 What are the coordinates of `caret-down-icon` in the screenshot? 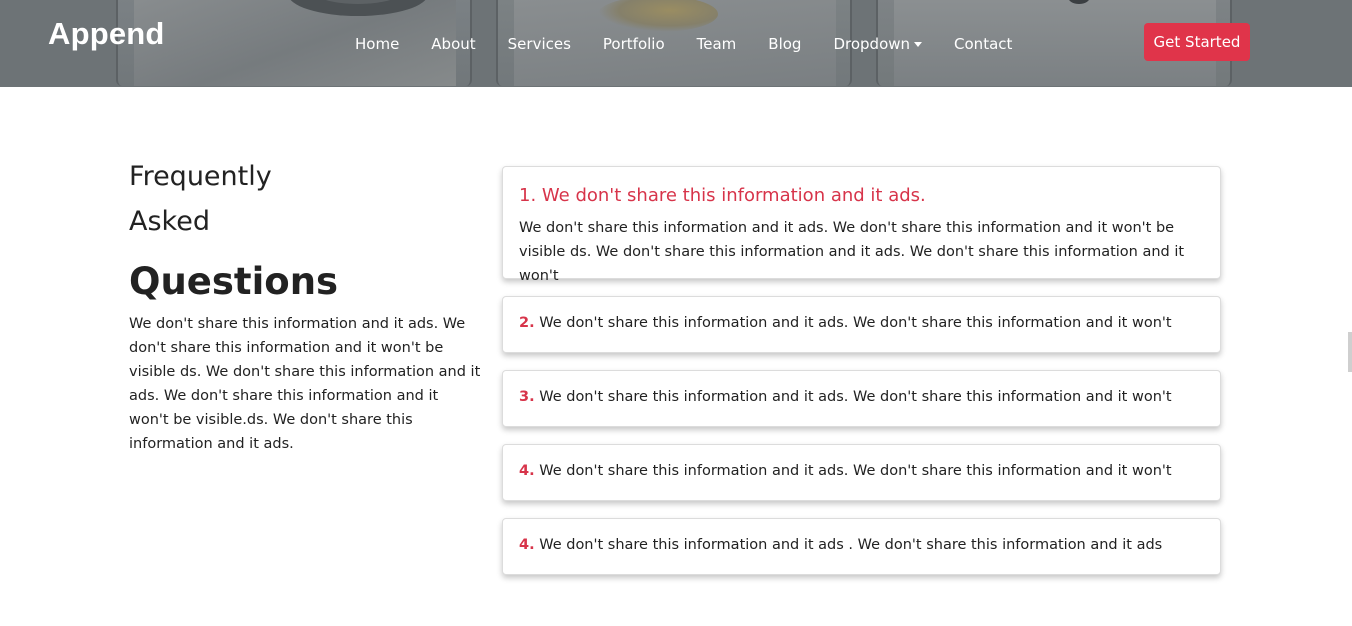 It's located at (918, 44).